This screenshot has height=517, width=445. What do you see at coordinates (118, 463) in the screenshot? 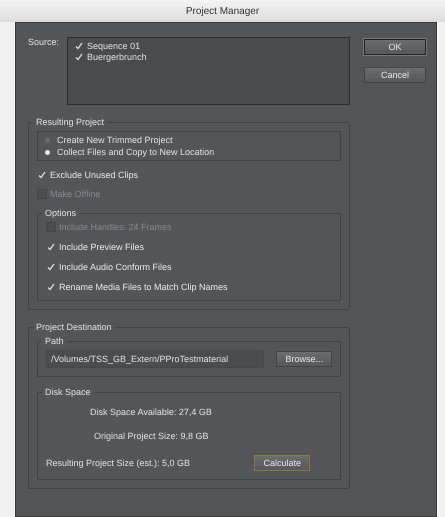
I see `size-text: Resulting Project Size (est.): 5,0 GB` at bounding box center [118, 463].